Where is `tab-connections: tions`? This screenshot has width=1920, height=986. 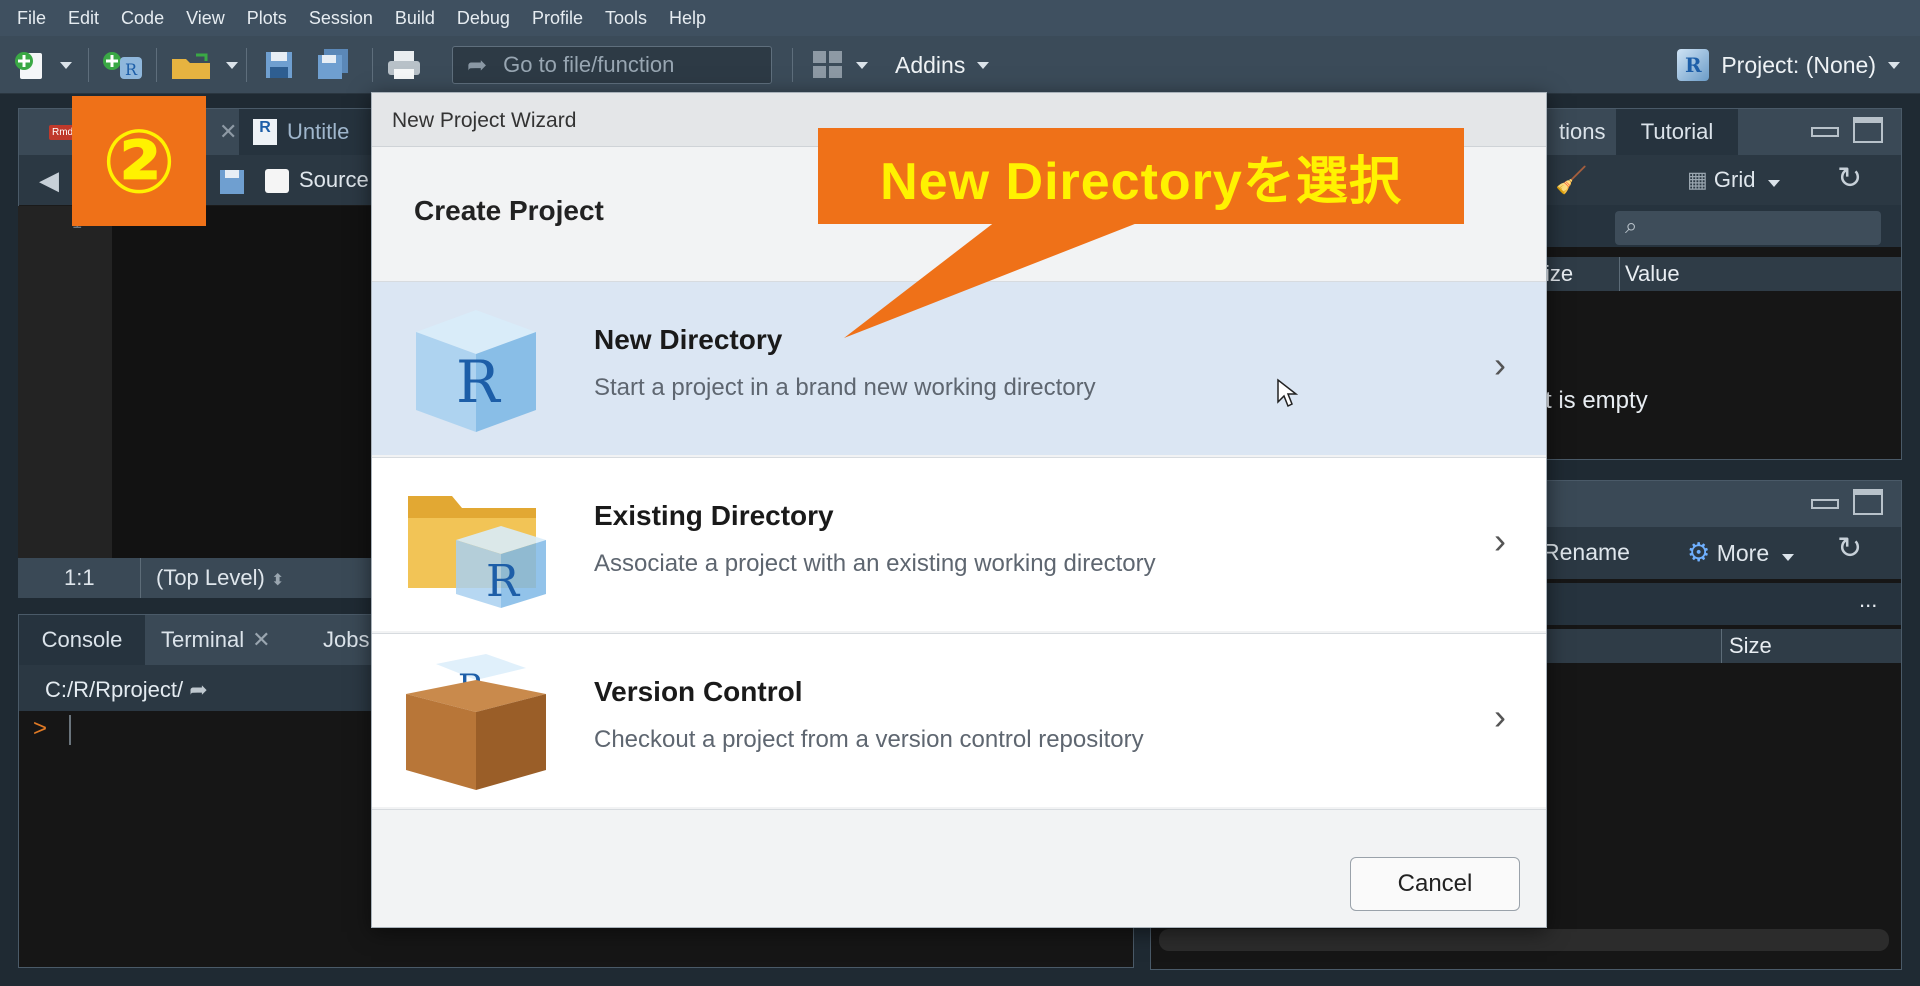
tab-connections: tions is located at coordinates (1582, 132).